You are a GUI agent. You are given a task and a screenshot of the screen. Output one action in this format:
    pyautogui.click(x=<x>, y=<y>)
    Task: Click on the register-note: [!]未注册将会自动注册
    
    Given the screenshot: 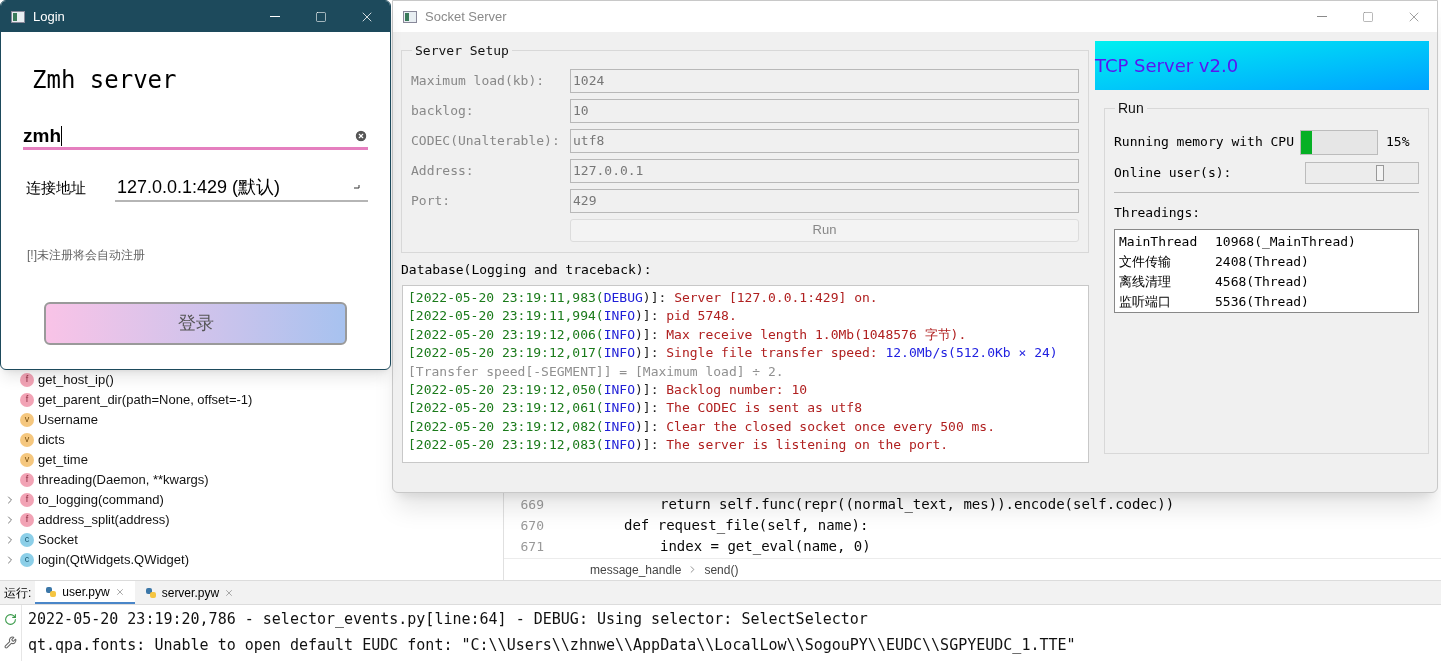 What is the action you would take?
    pyautogui.click(x=86, y=255)
    